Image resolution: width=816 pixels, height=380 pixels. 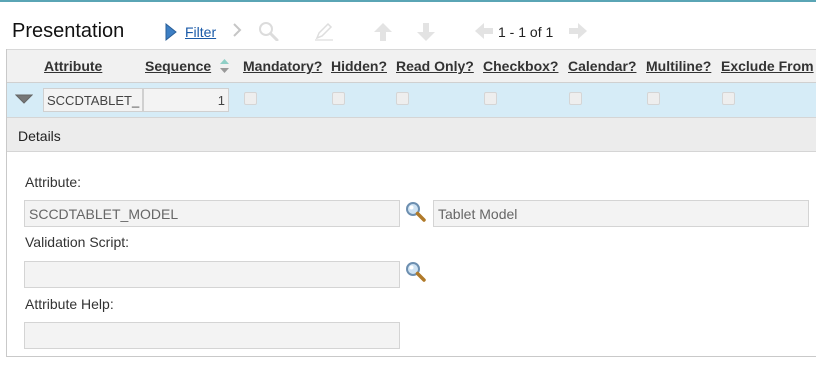 I want to click on row-attribute-cell: SCCDTABLET_, so click(x=93, y=100).